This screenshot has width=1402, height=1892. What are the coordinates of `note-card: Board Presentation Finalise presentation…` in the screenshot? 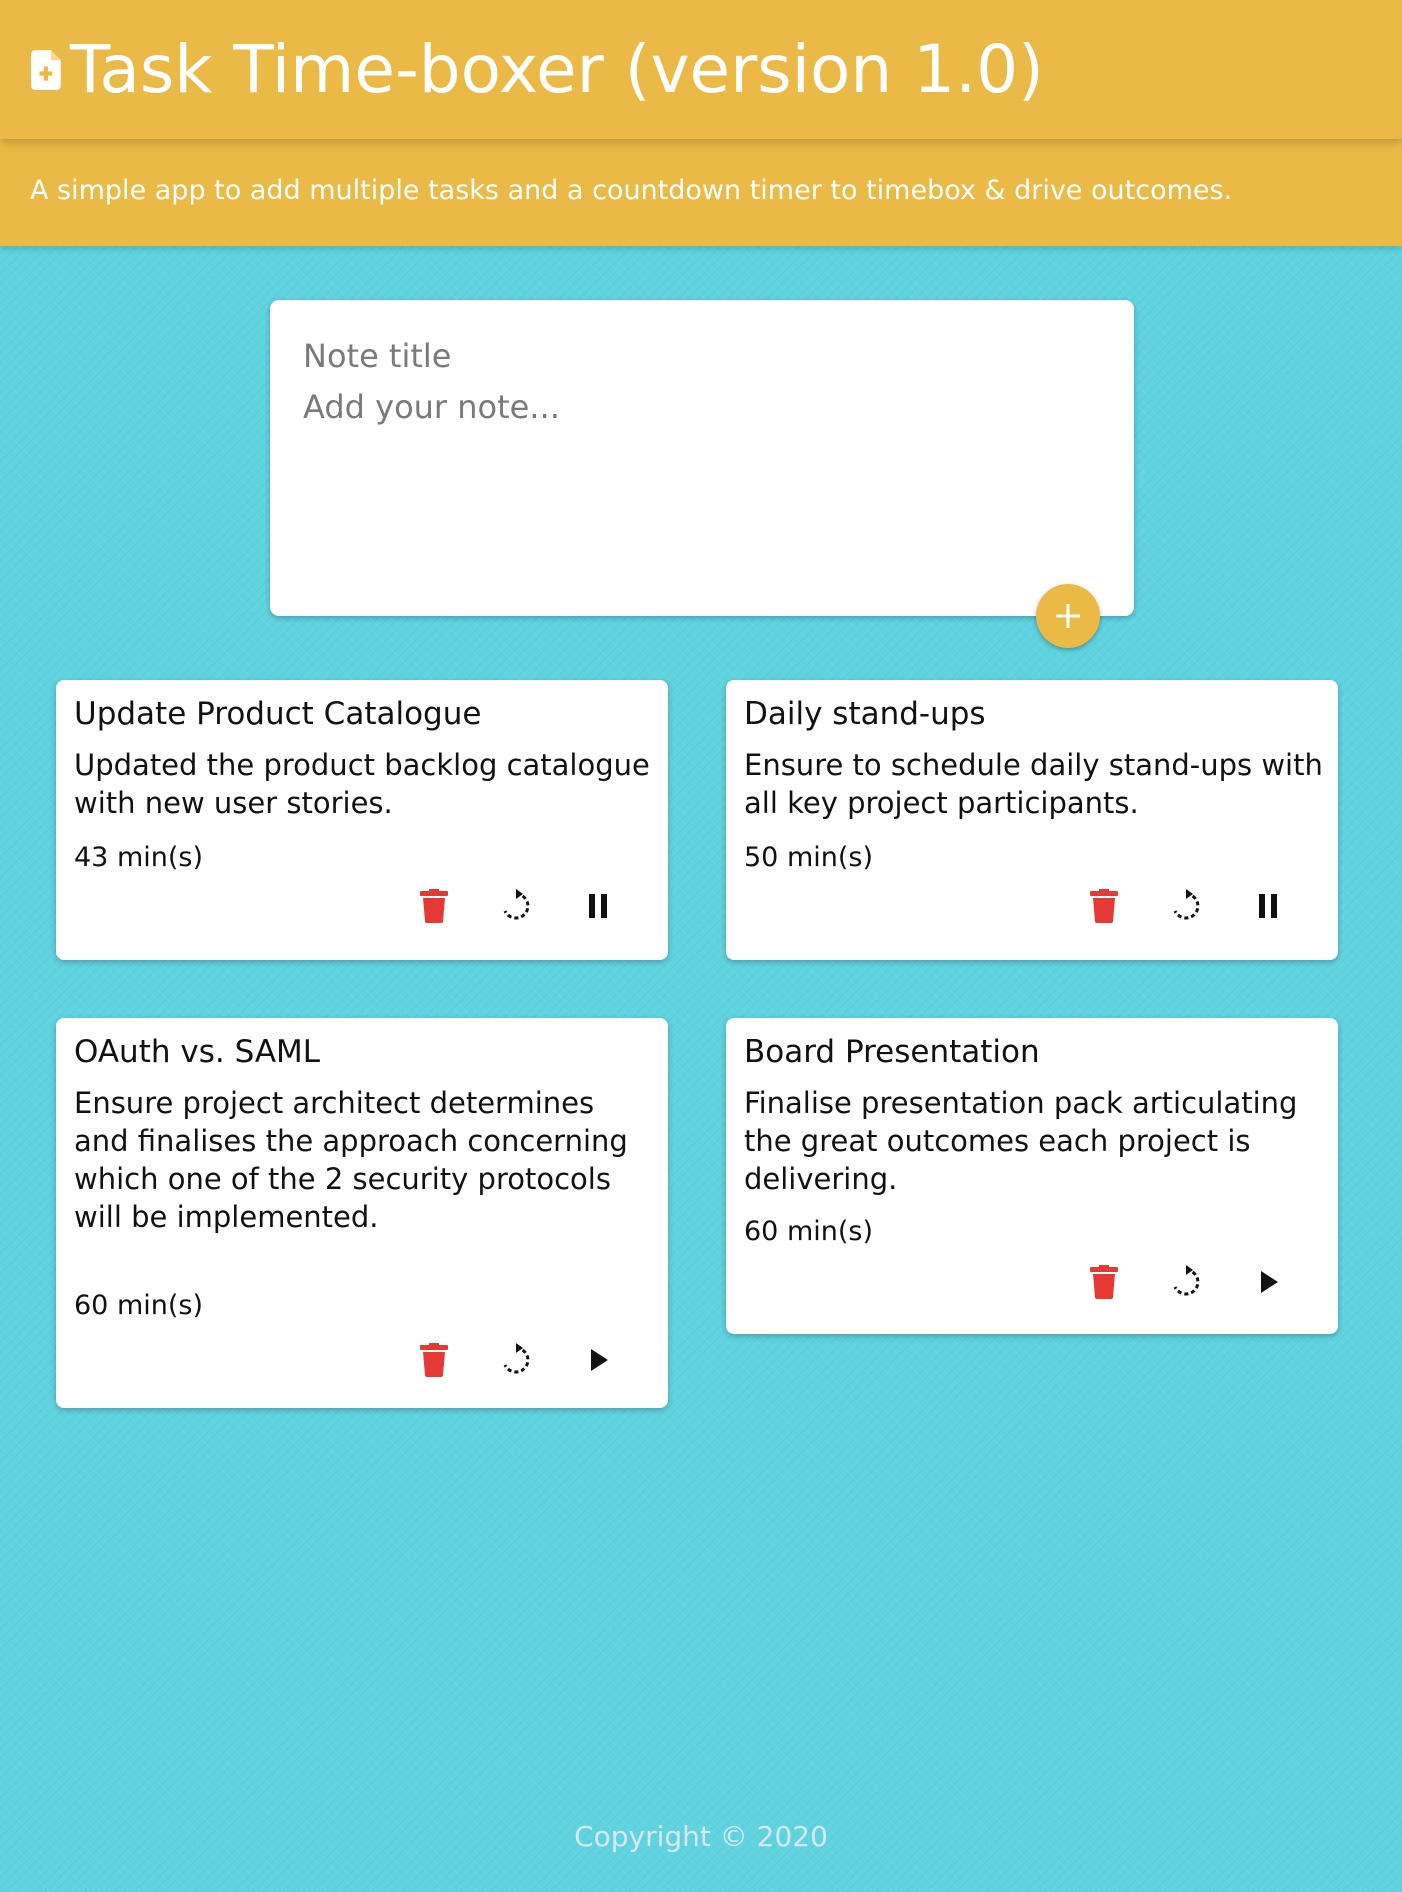 It's located at (1032, 1176).